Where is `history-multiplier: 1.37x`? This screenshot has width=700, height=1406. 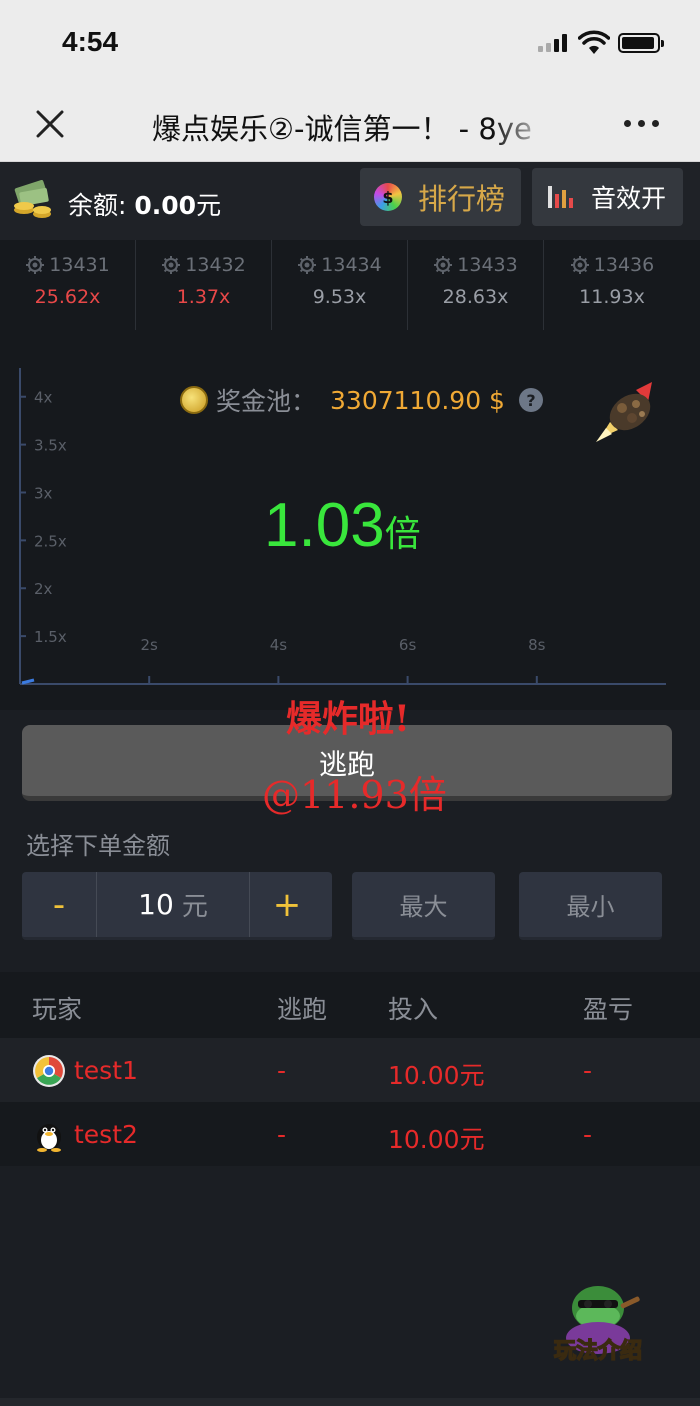 history-multiplier: 1.37x is located at coordinates (203, 297).